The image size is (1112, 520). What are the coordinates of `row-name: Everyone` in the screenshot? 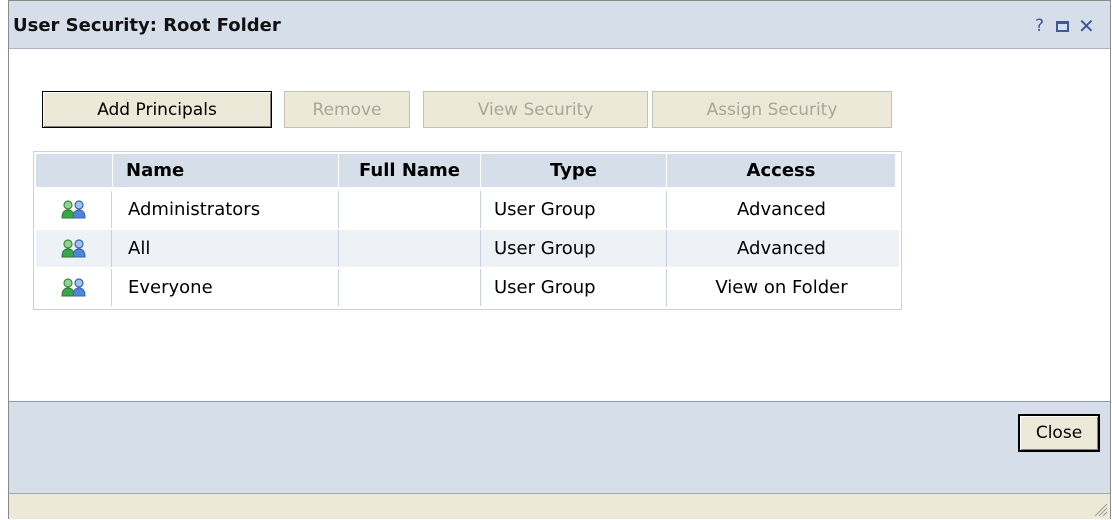 It's located at (226, 287).